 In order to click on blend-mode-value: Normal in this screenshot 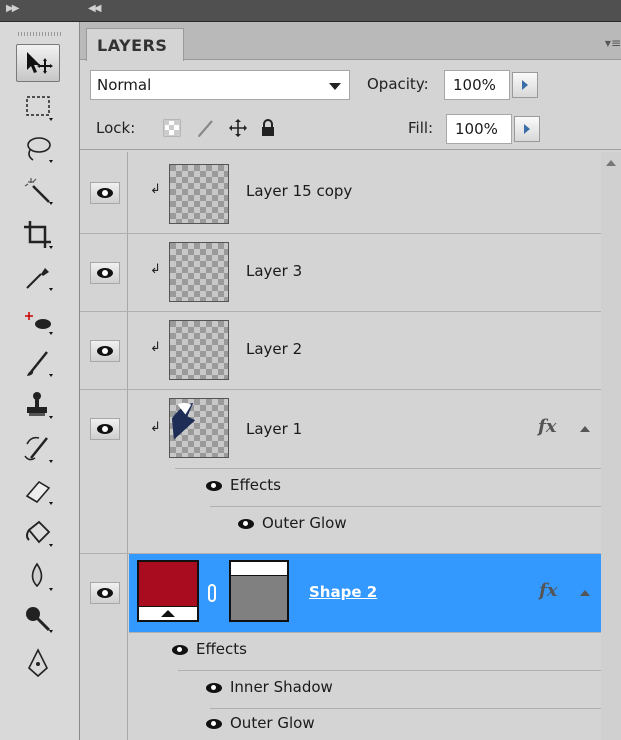, I will do `click(124, 85)`.